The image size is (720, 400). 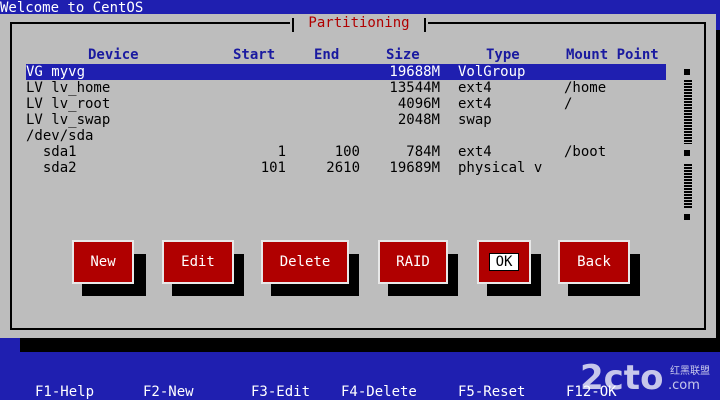 What do you see at coordinates (475, 120) in the screenshot?
I see `partition-type: swap` at bounding box center [475, 120].